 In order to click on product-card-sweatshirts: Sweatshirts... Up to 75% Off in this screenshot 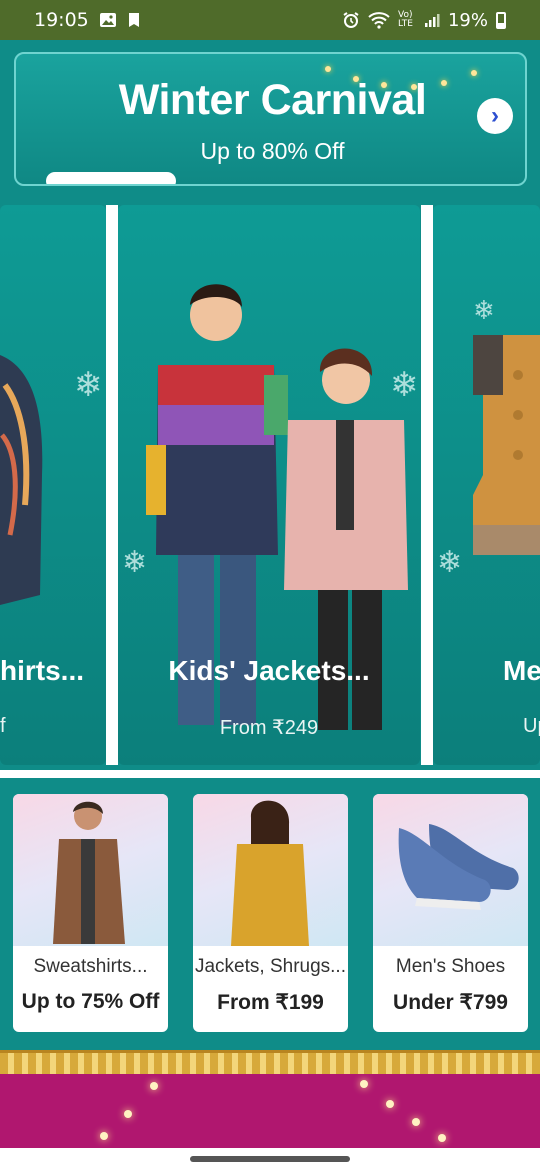, I will do `click(90, 913)`.